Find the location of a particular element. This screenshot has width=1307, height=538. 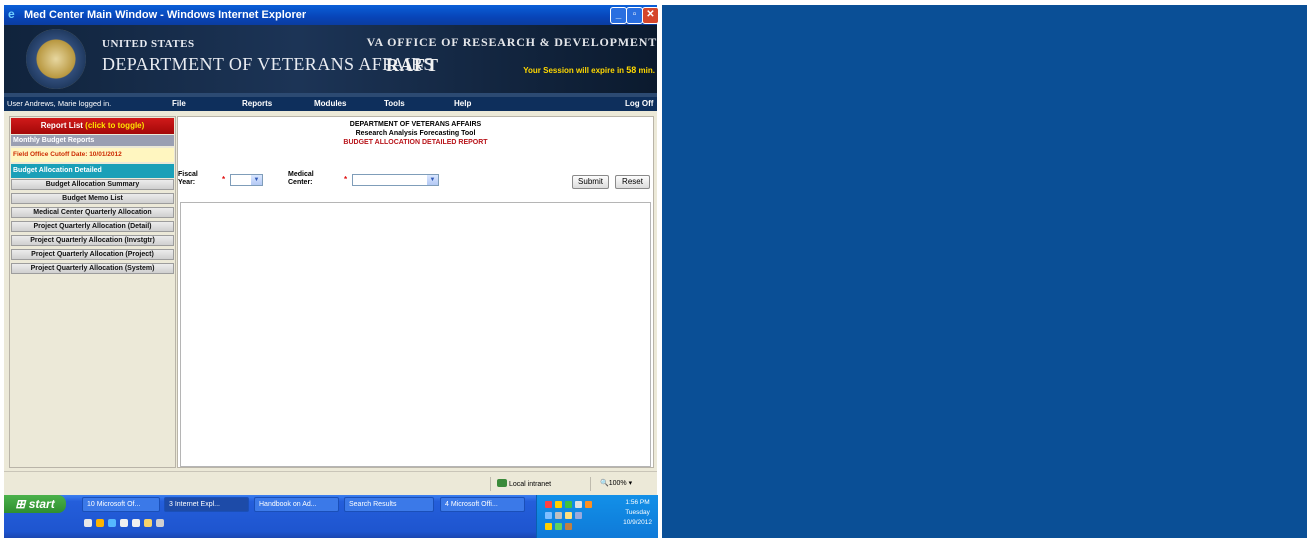

log-off-link: Log Off is located at coordinates (639, 104).